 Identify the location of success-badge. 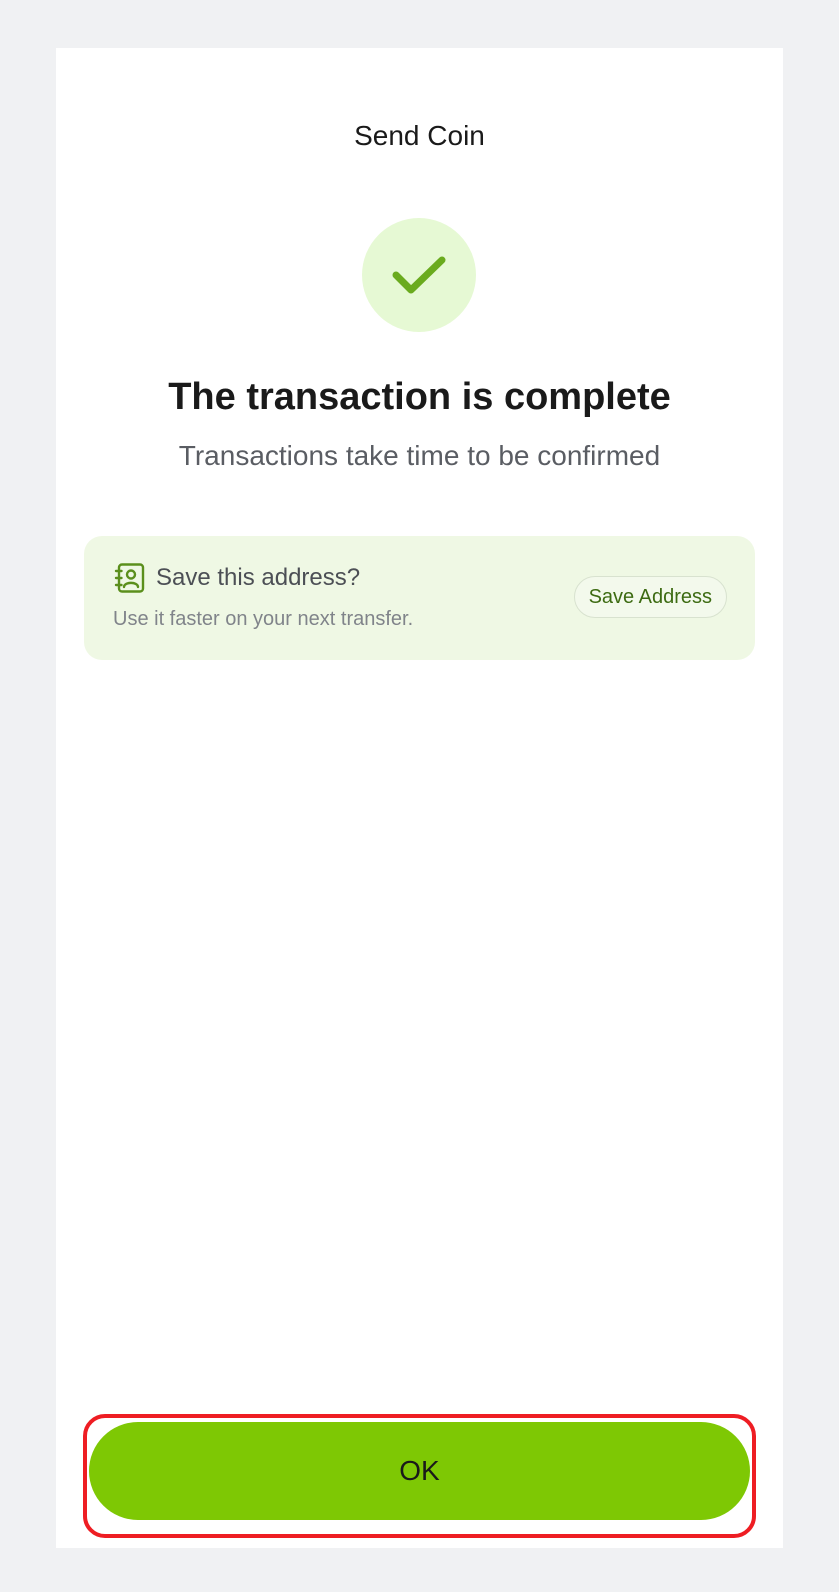
(419, 275).